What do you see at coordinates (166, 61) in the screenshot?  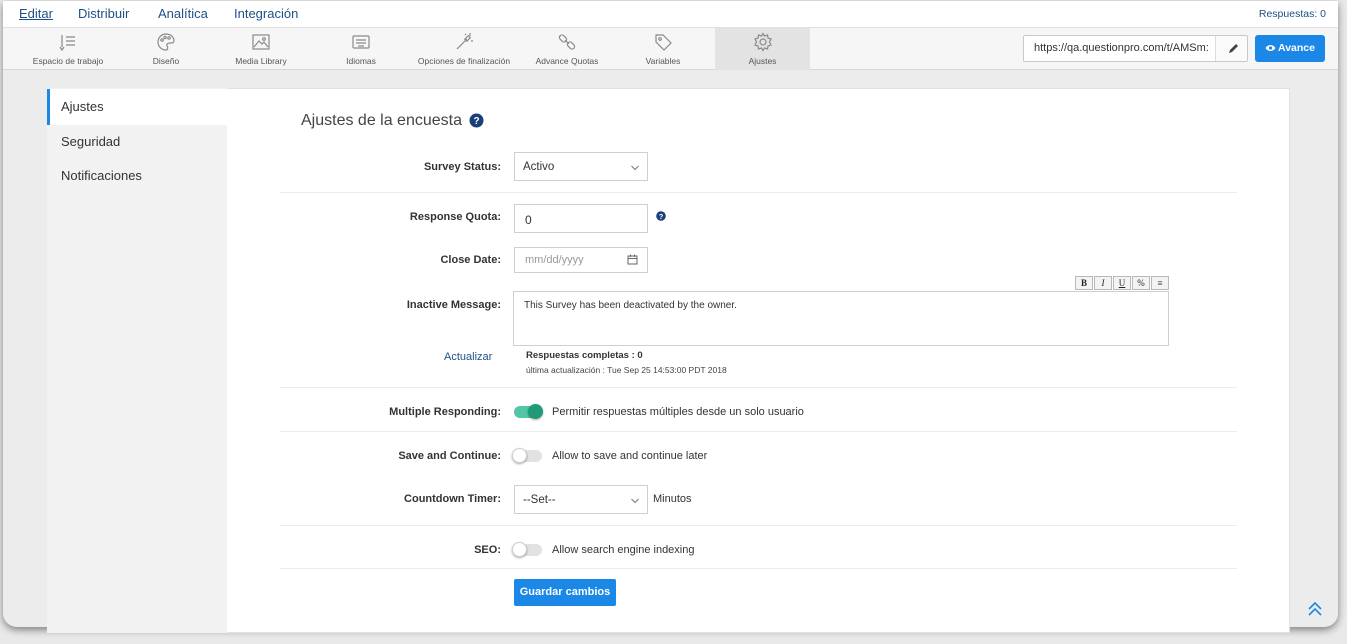 I see `tool-label: Diseño` at bounding box center [166, 61].